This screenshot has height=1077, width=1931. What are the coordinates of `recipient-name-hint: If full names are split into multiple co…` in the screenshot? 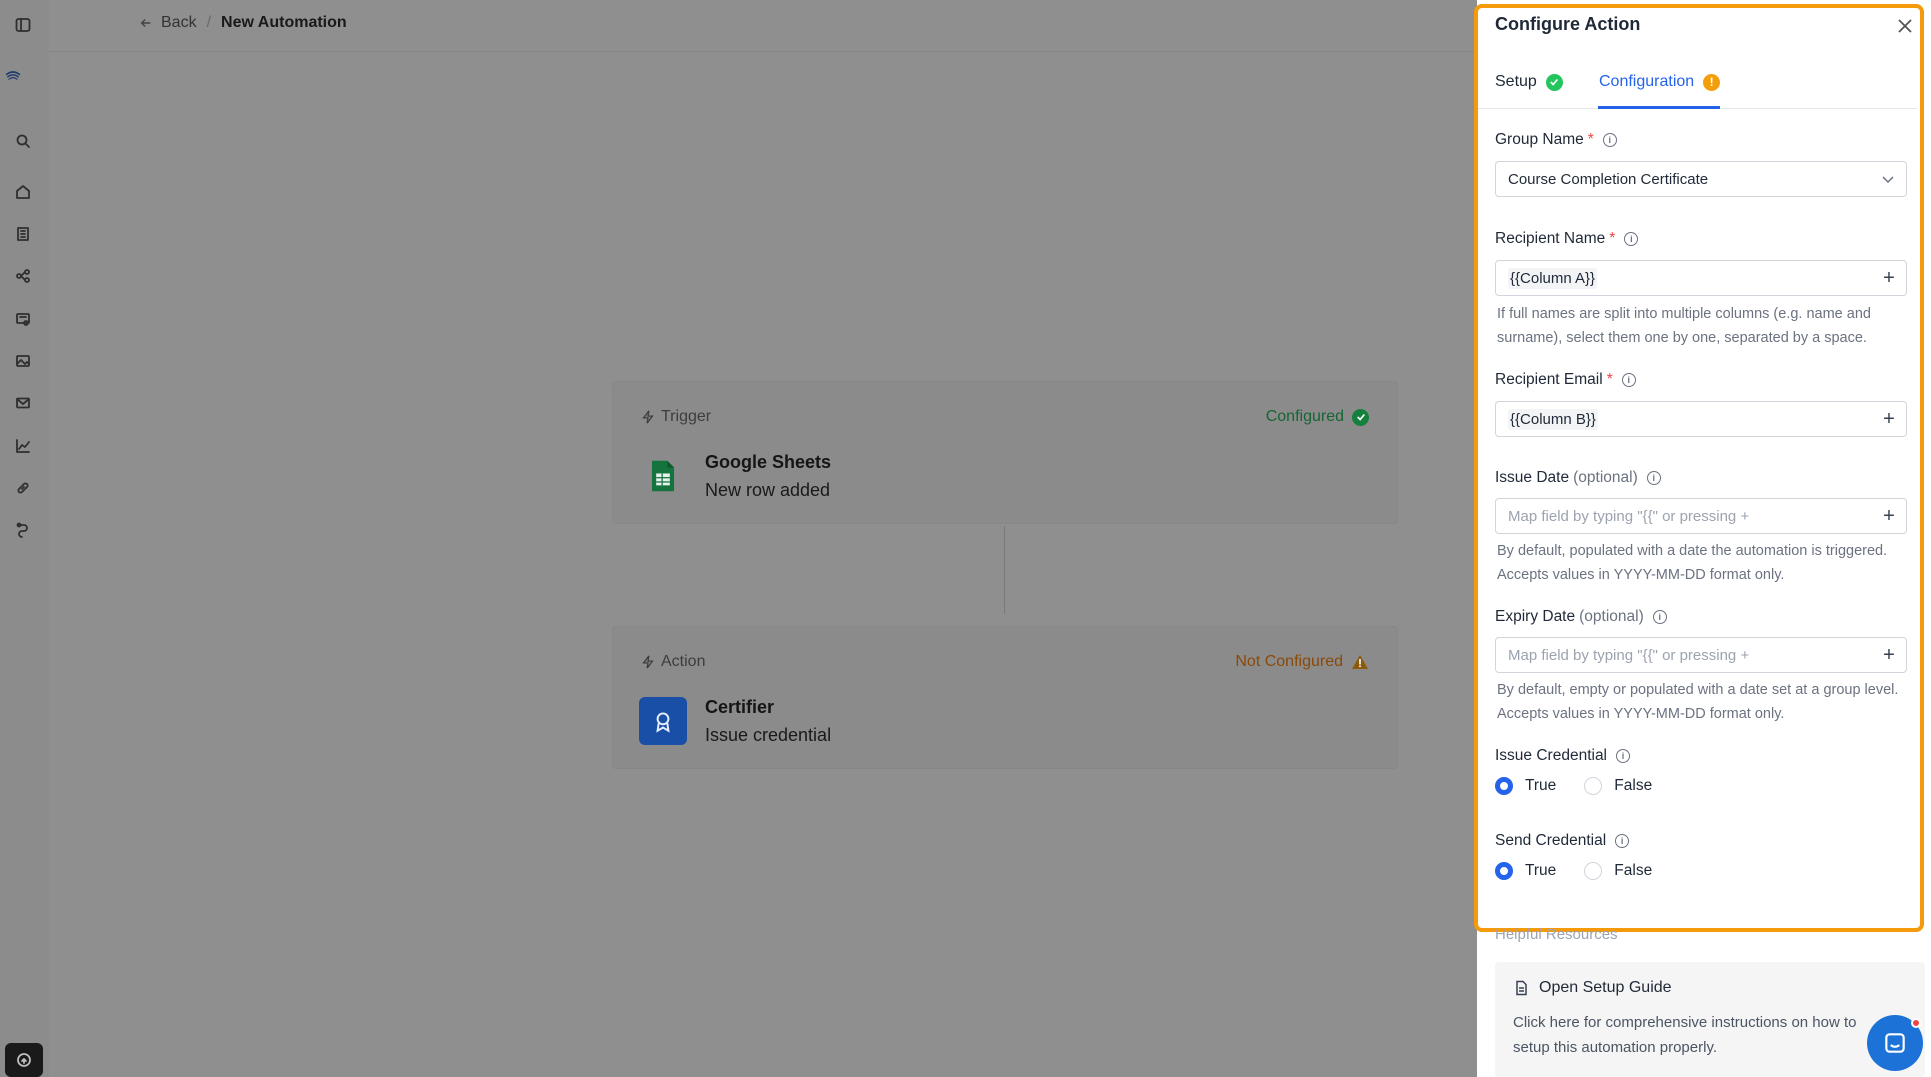 It's located at (1684, 326).